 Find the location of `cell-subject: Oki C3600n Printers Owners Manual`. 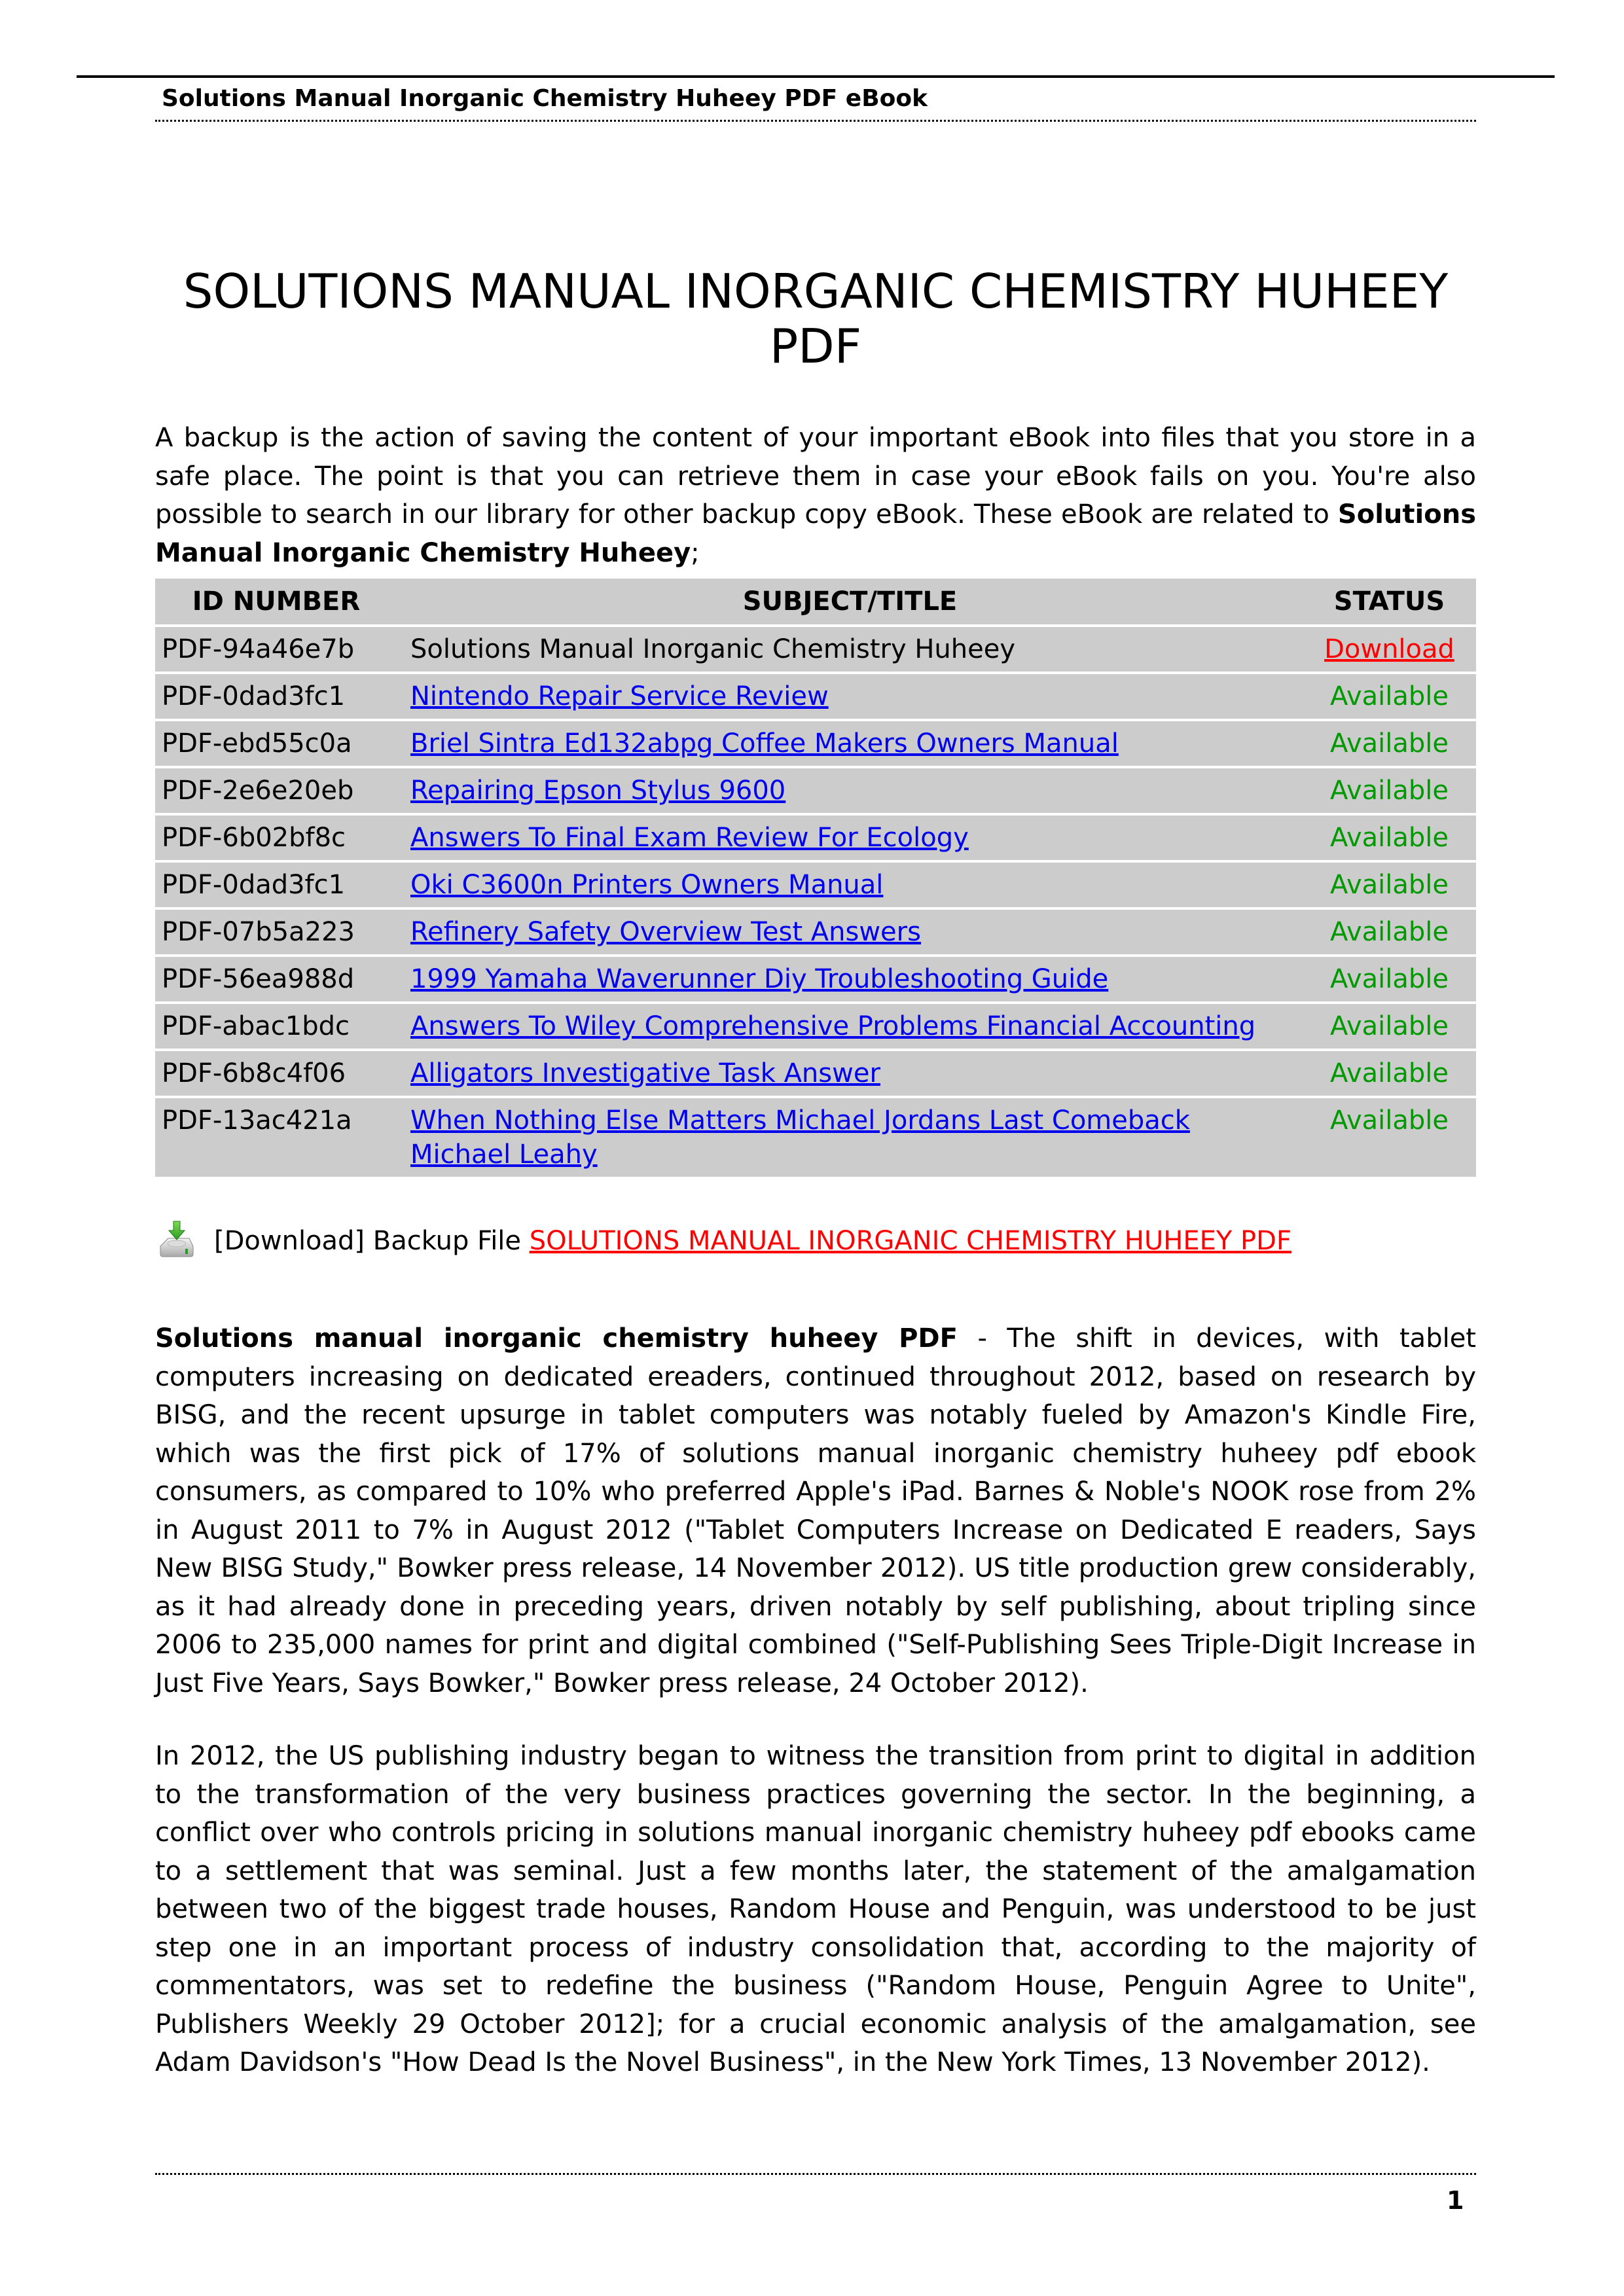

cell-subject: Oki C3600n Printers Owners Manual is located at coordinates (850, 885).